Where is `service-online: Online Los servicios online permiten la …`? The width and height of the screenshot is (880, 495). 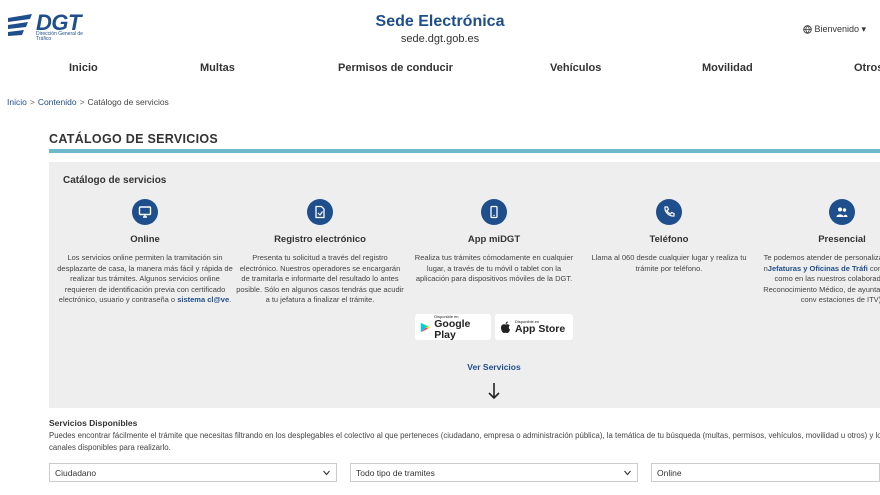 service-online: Online Los servicios online permiten la … is located at coordinates (145, 252).